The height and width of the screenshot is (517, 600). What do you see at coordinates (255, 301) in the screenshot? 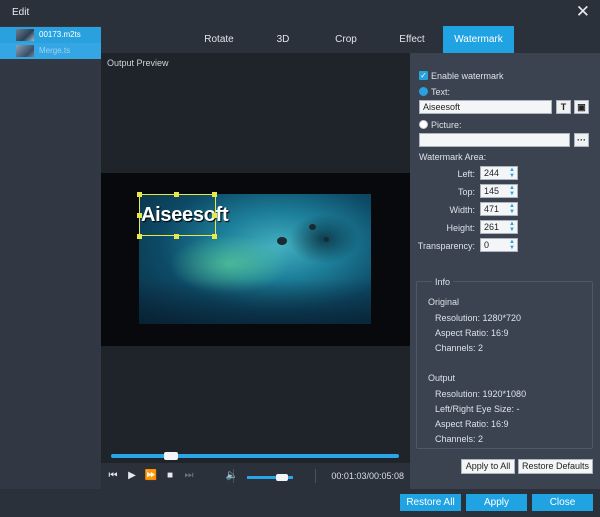
I see `video-shadow` at bounding box center [255, 301].